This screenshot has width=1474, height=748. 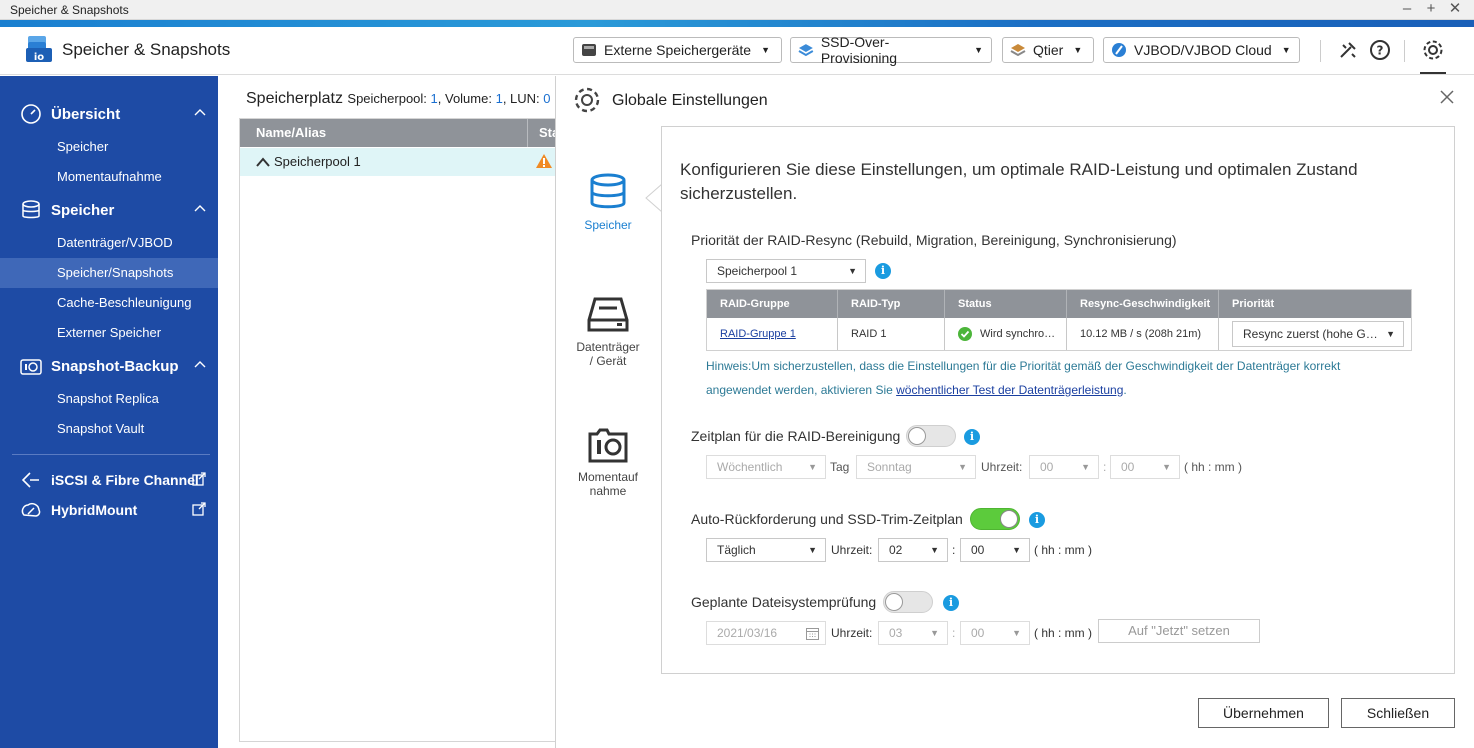 What do you see at coordinates (1407, 9) in the screenshot?
I see `minimize-icon: –` at bounding box center [1407, 9].